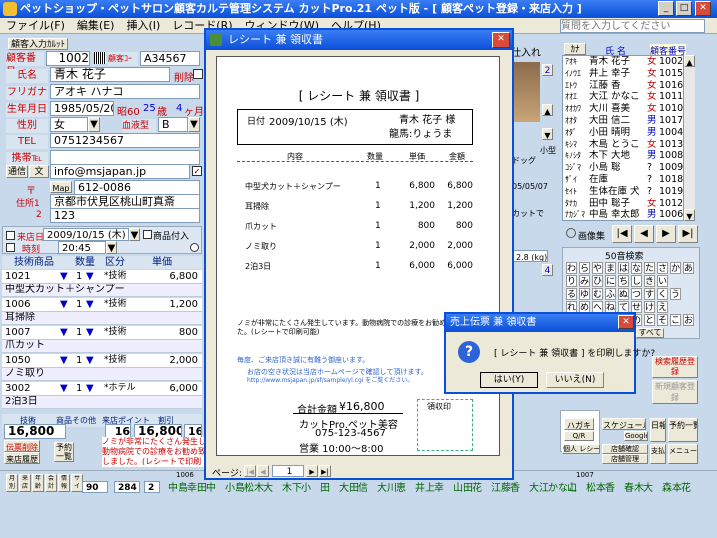  Describe the element at coordinates (64, 452) in the screenshot. I see `form-list-button: 予約一覧` at that location.